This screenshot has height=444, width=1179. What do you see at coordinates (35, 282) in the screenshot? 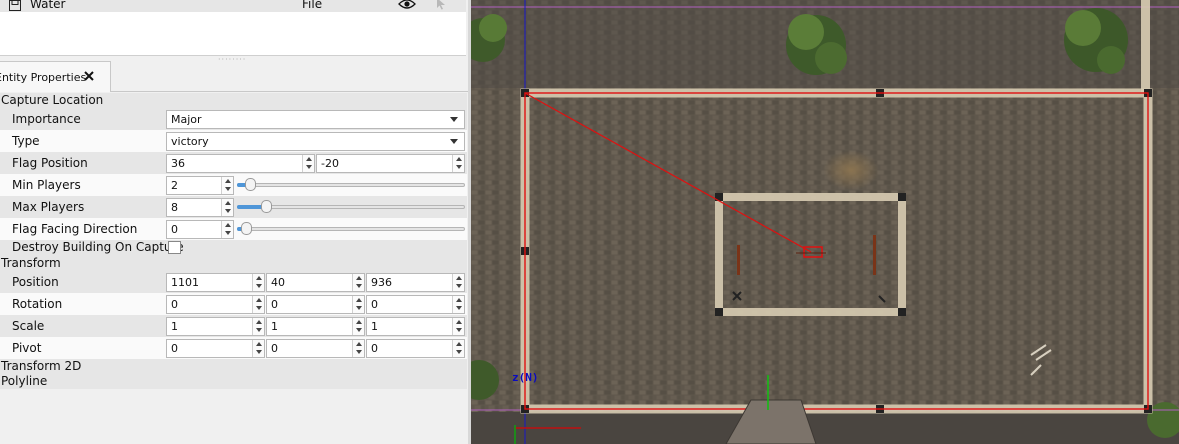
I see `prop-label: Position` at bounding box center [35, 282].